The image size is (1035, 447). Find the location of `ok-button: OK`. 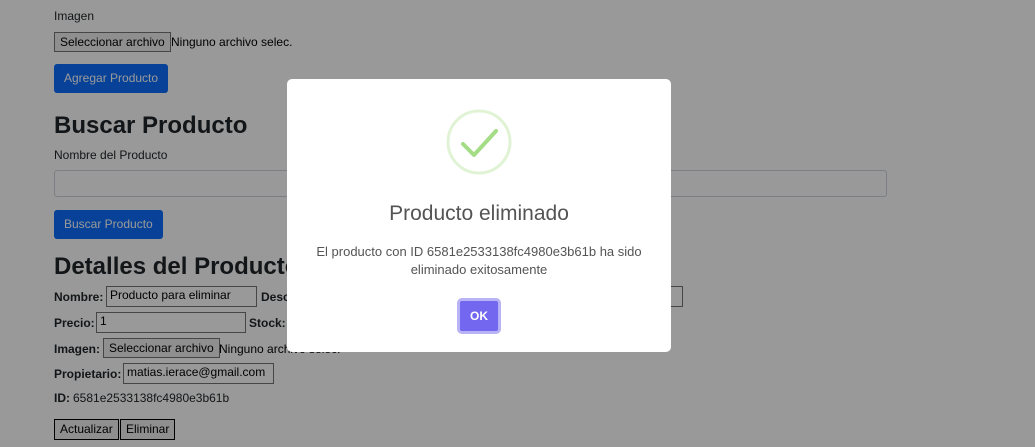

ok-button: OK is located at coordinates (479, 316).